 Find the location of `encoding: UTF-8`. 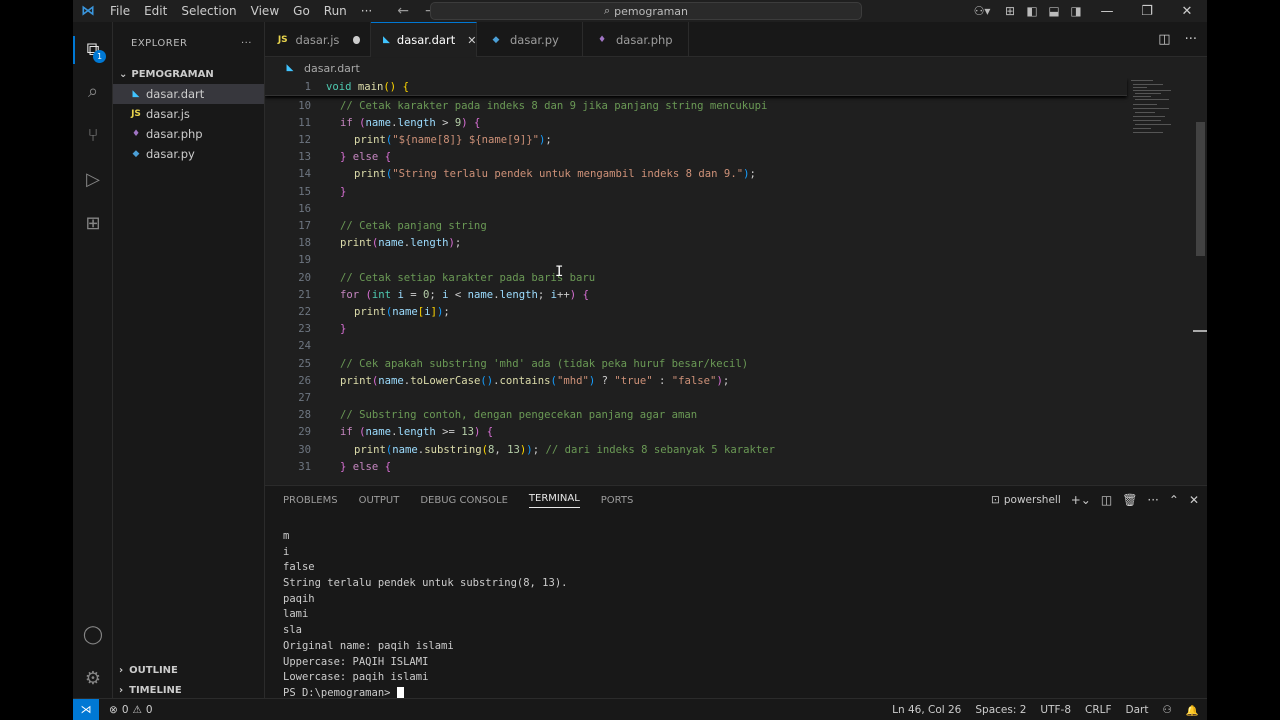

encoding: UTF-8 is located at coordinates (1055, 710).